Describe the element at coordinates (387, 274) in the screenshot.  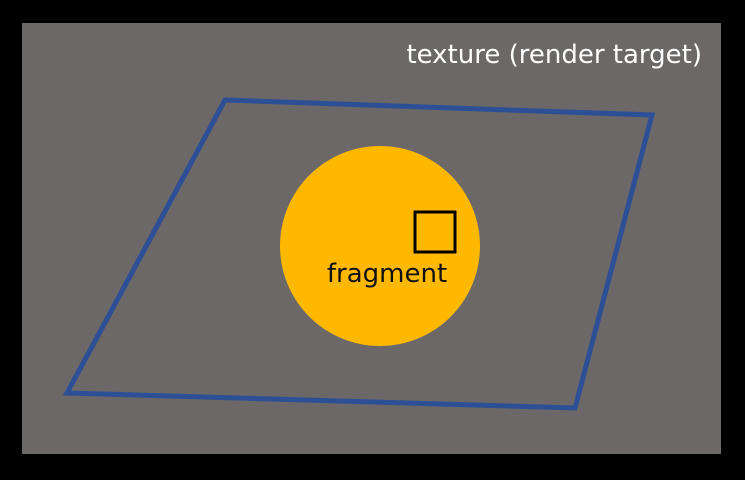
I see `fragment-label: fragment` at that location.